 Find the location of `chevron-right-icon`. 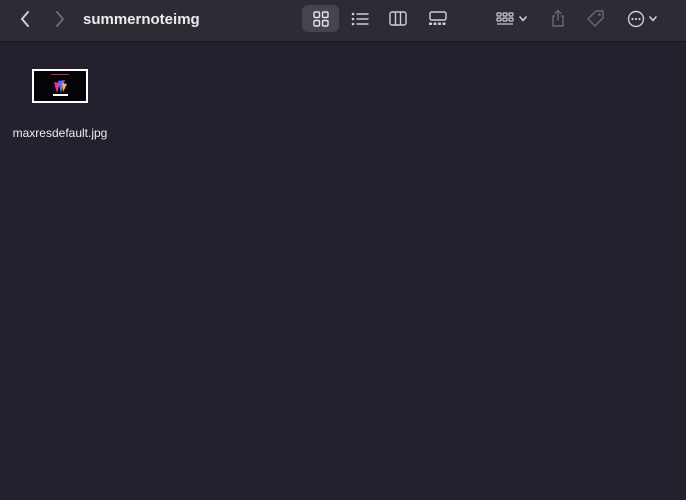

chevron-right-icon is located at coordinates (60, 19).